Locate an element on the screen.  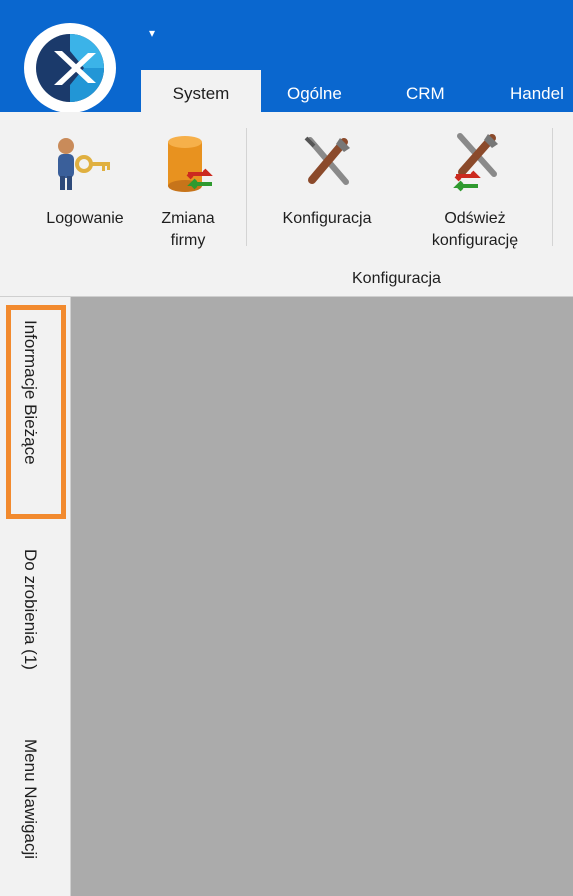
side-tab-label: Do zrobienia (1) is located at coordinates (30, 609).